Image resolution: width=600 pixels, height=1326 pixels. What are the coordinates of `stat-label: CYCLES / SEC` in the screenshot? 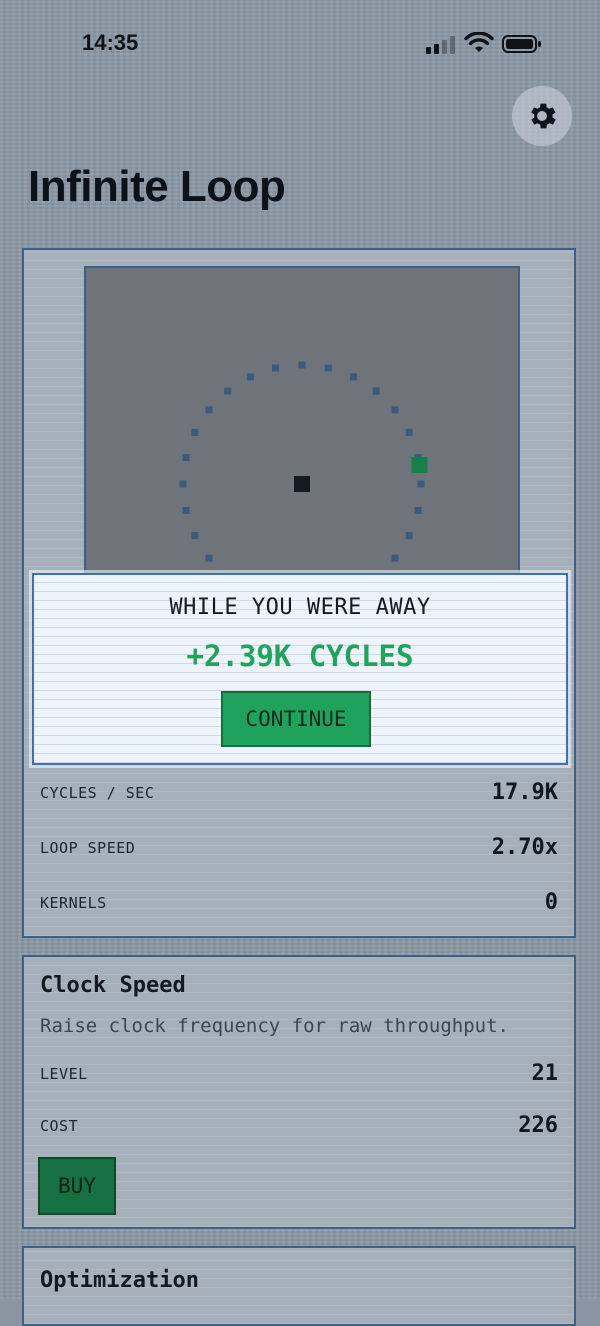 It's located at (97, 792).